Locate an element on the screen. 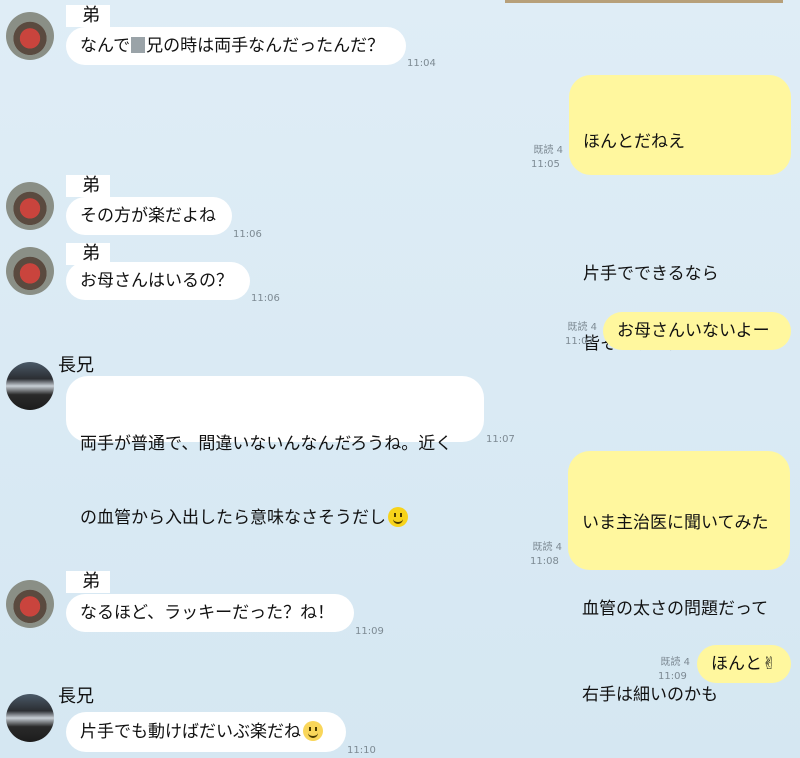 The width and height of the screenshot is (800, 758). message-time: 11:04 is located at coordinates (421, 63).